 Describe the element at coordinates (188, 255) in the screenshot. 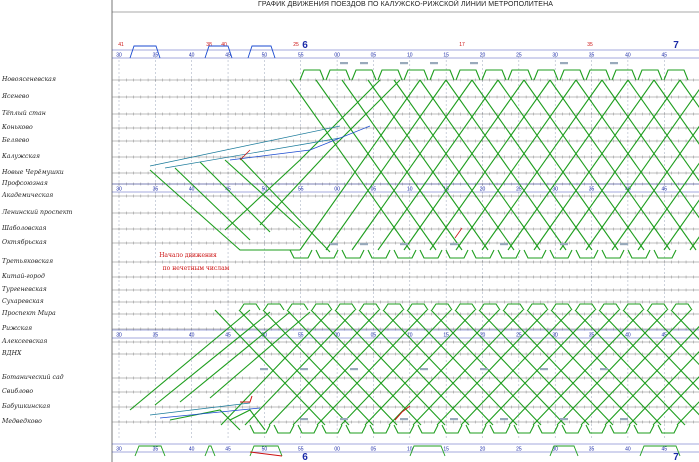

I see `annotation-line: Начало движения` at that location.